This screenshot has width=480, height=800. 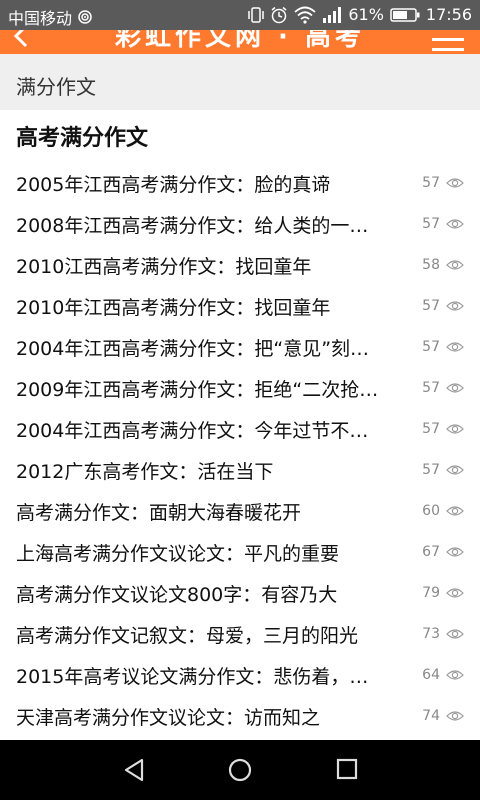 I want to click on system-nav-bar, so click(x=240, y=770).